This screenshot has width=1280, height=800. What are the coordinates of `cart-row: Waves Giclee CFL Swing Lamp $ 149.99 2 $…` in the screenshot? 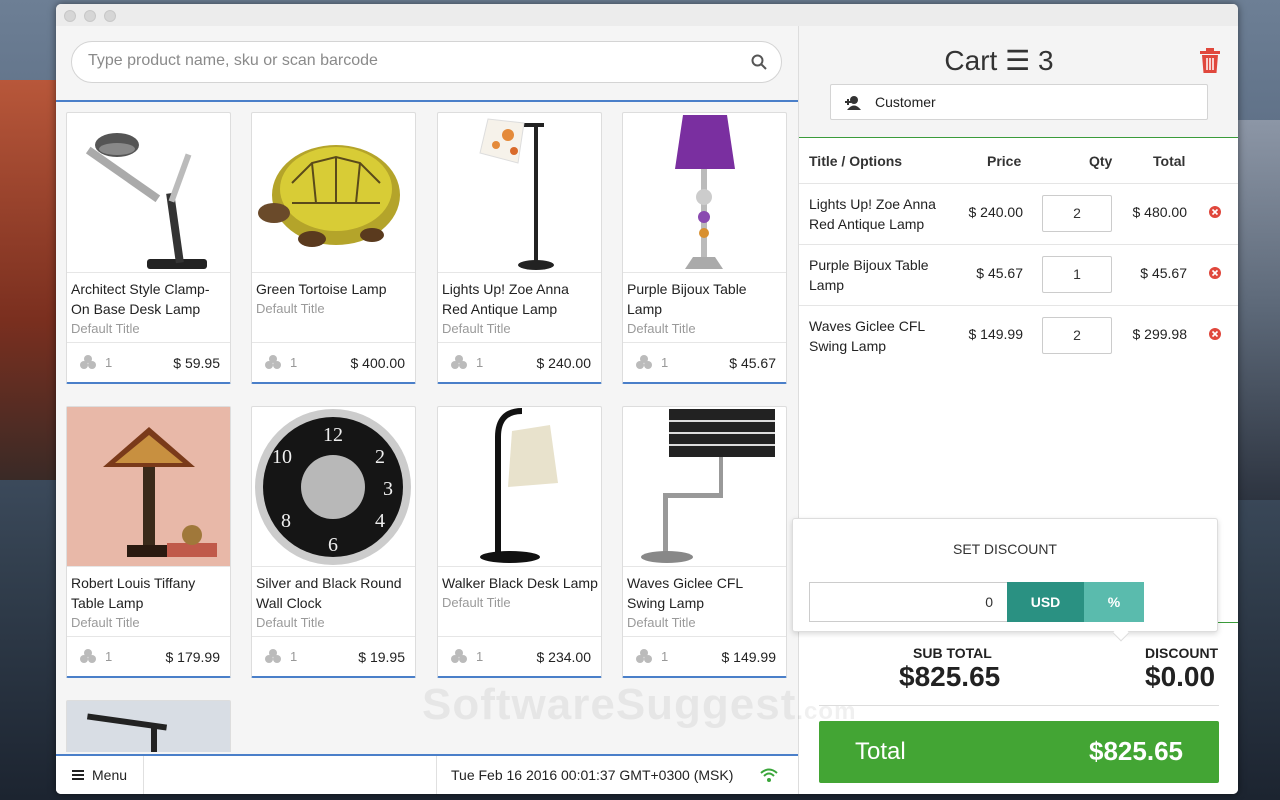 It's located at (1018, 336).